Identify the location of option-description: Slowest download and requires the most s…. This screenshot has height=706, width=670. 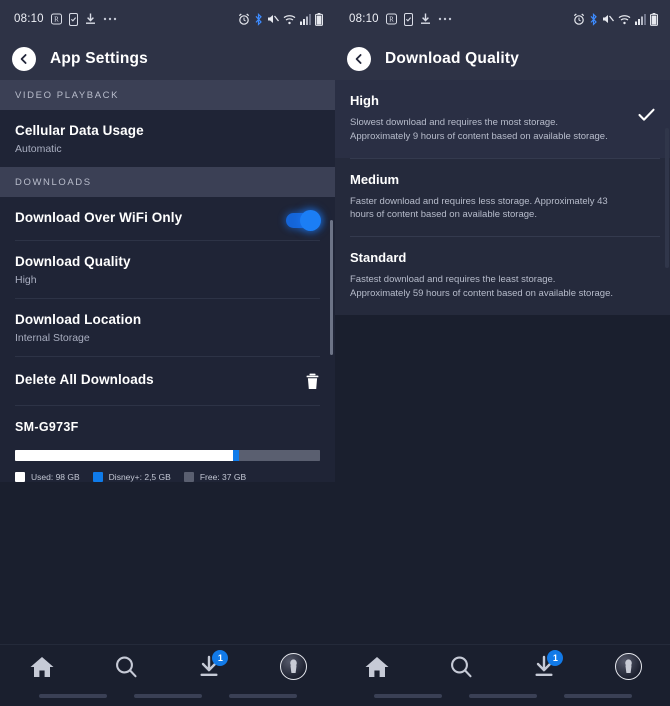
(479, 129).